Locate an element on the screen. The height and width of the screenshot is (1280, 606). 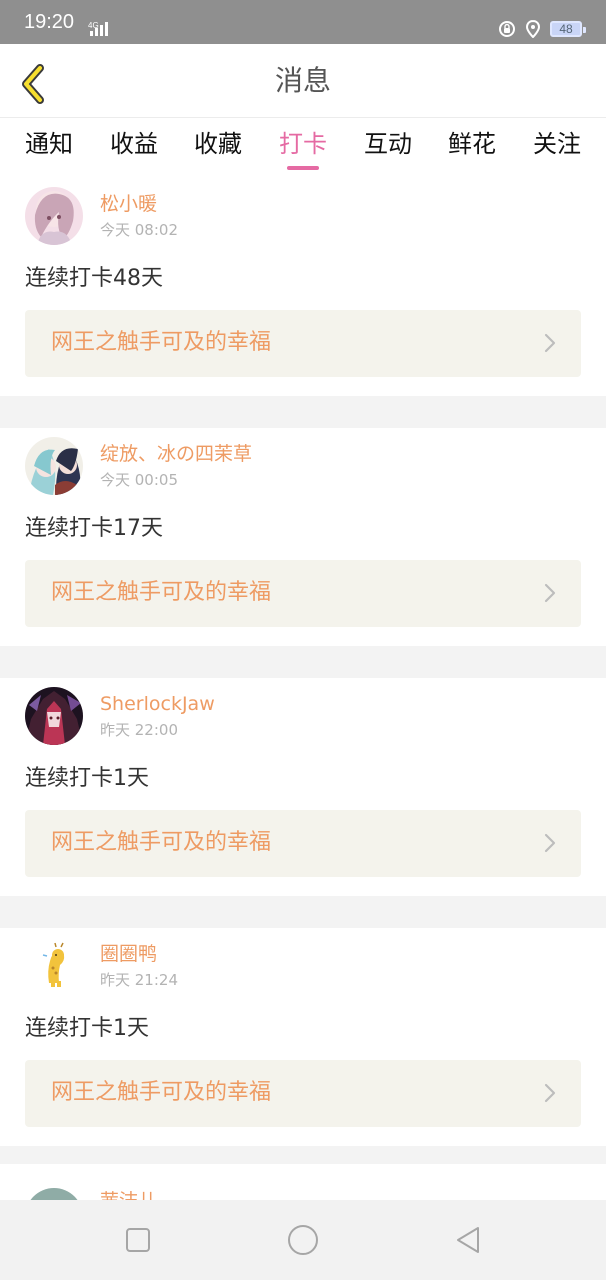
lock-rotation-icon is located at coordinates (507, 29).